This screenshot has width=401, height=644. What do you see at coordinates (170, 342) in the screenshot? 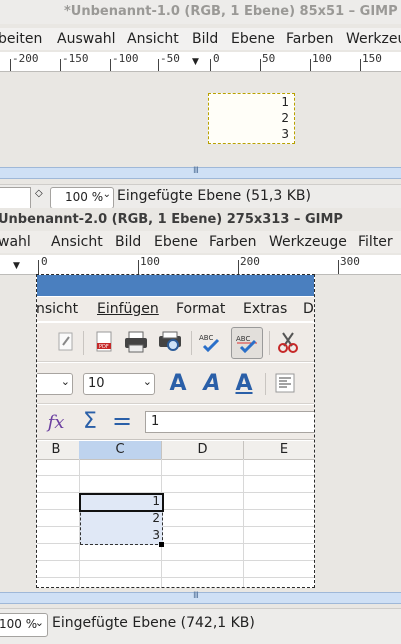
I see `print-preview-icon` at bounding box center [170, 342].